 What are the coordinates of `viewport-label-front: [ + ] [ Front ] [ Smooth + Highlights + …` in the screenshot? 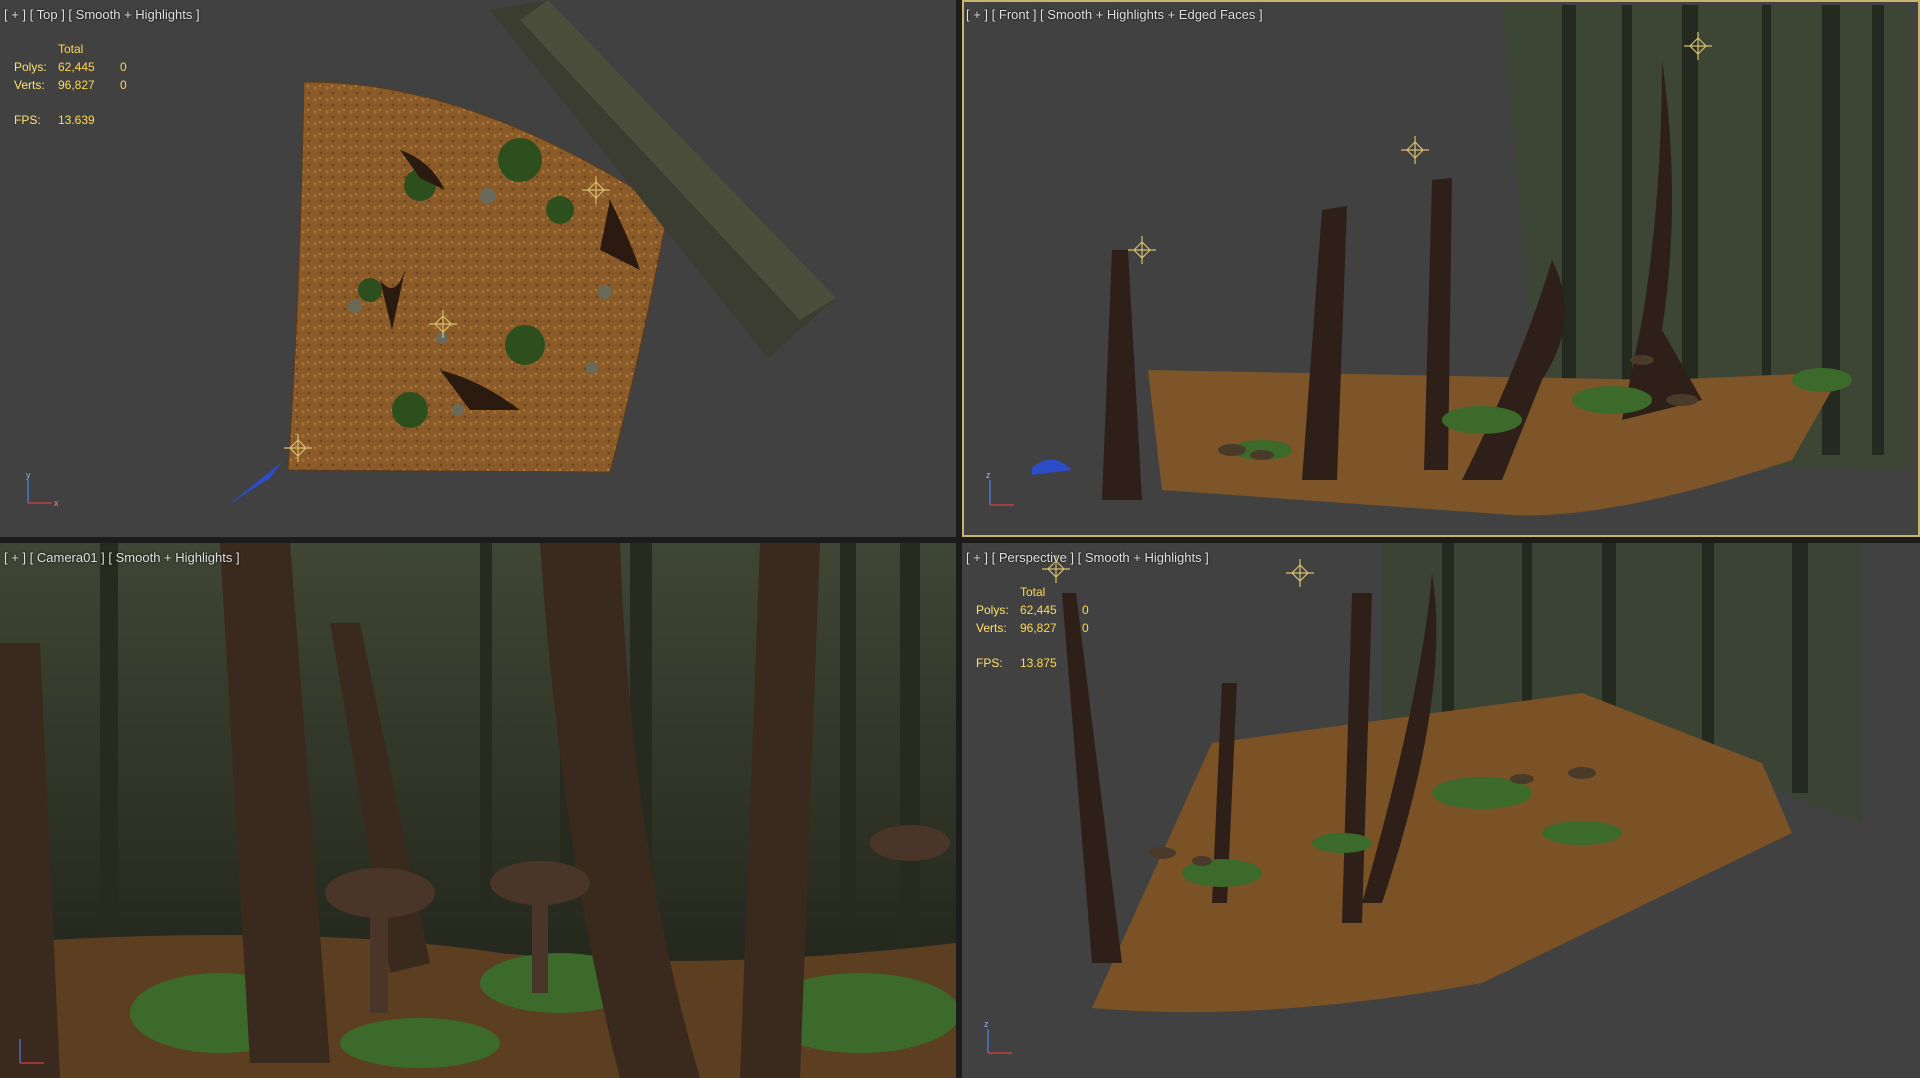 It's located at (1114, 14).